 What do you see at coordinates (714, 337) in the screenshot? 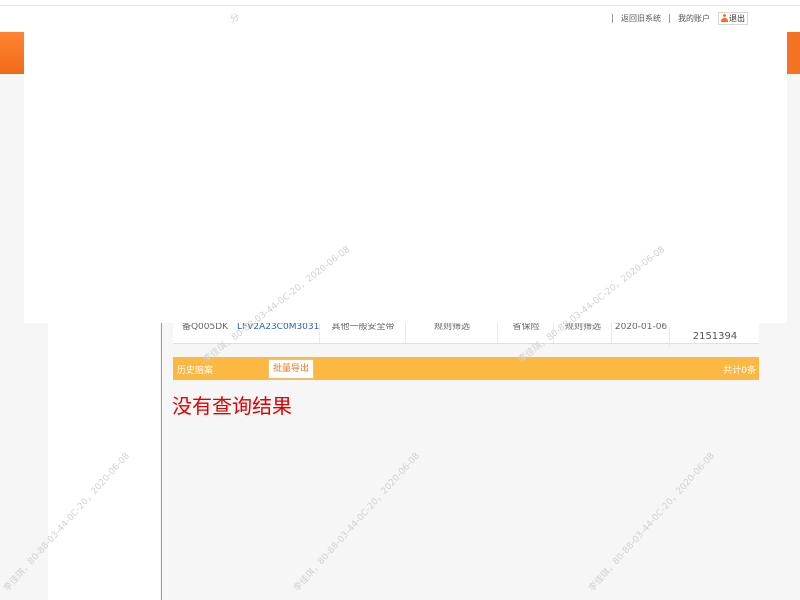
I see `cell-number: 2151394` at bounding box center [714, 337].